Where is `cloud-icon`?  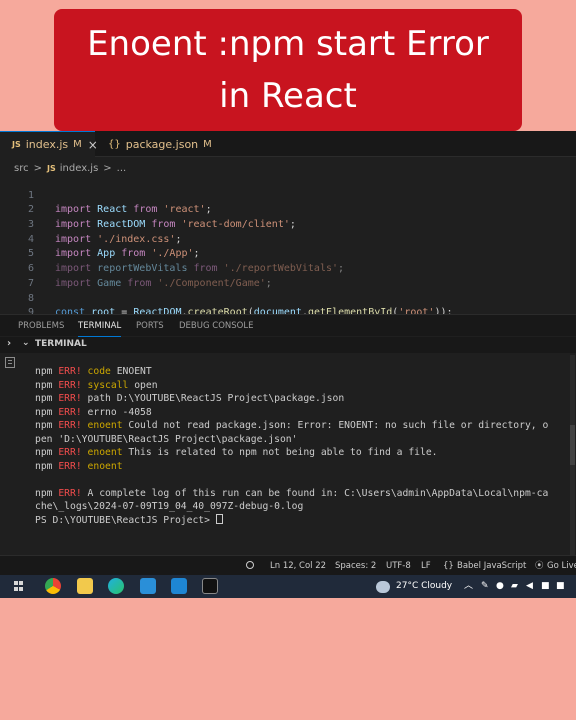 cloud-icon is located at coordinates (383, 587).